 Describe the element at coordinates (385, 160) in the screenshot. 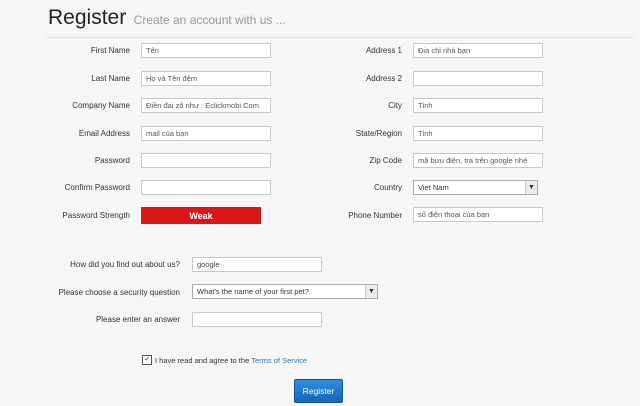

I see `zip-label: Zip Code` at that location.